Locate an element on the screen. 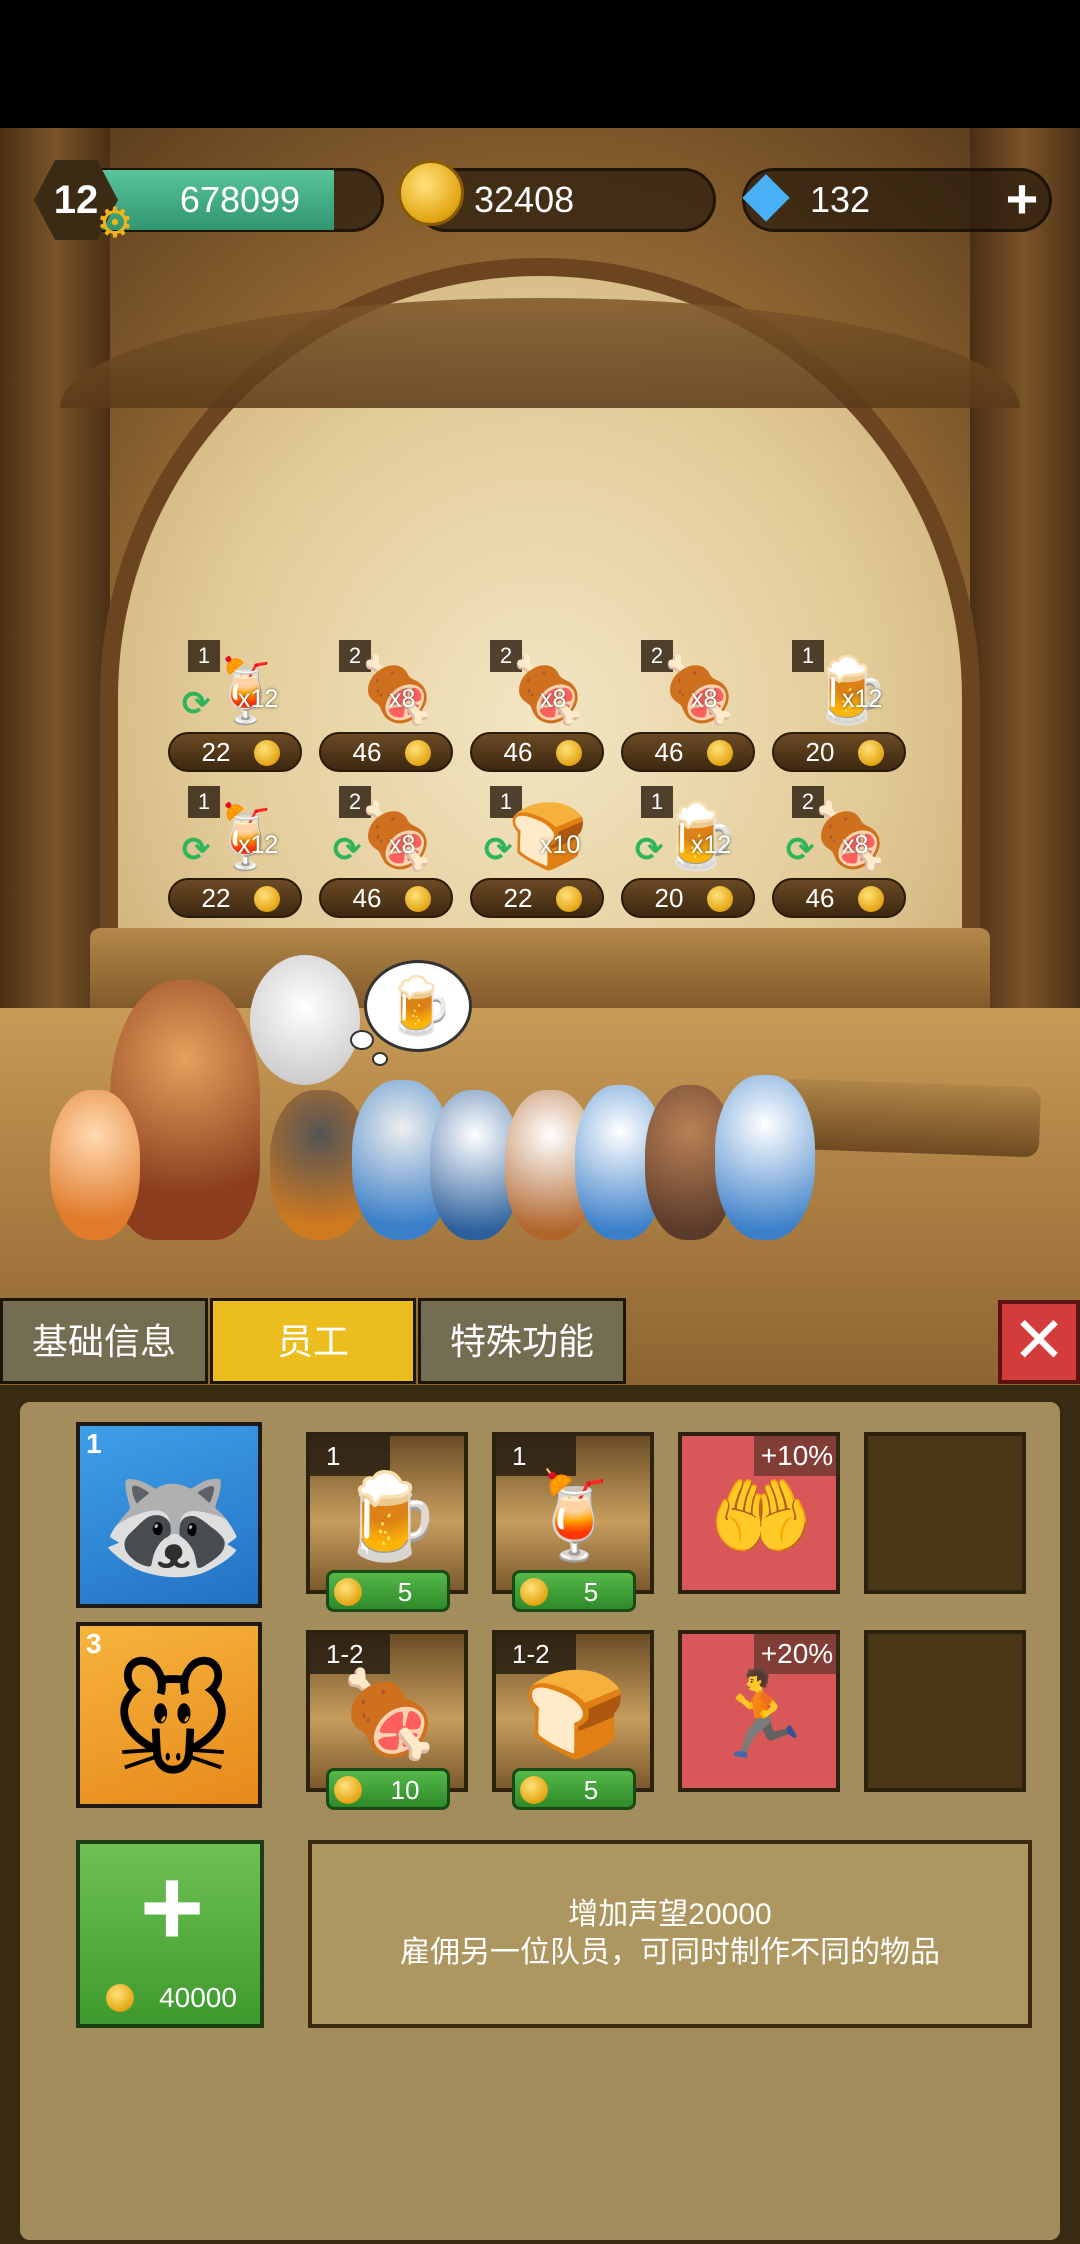  hire-description-text: 增加声望20000 雇佣另一位队员，可同时制作不同的物品 is located at coordinates (670, 1934).